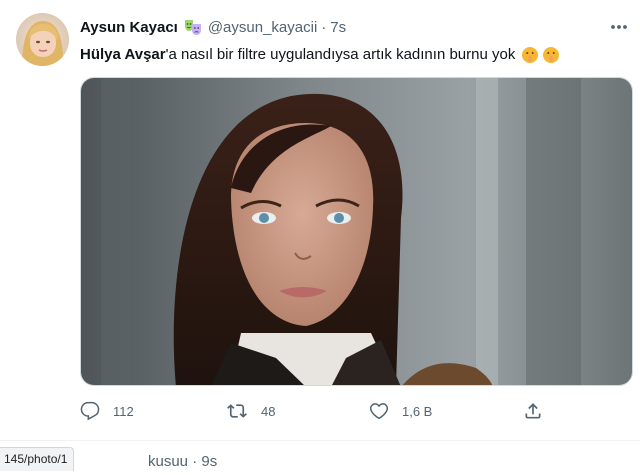  What do you see at coordinates (90, 411) in the screenshot?
I see `reply-icon` at bounding box center [90, 411].